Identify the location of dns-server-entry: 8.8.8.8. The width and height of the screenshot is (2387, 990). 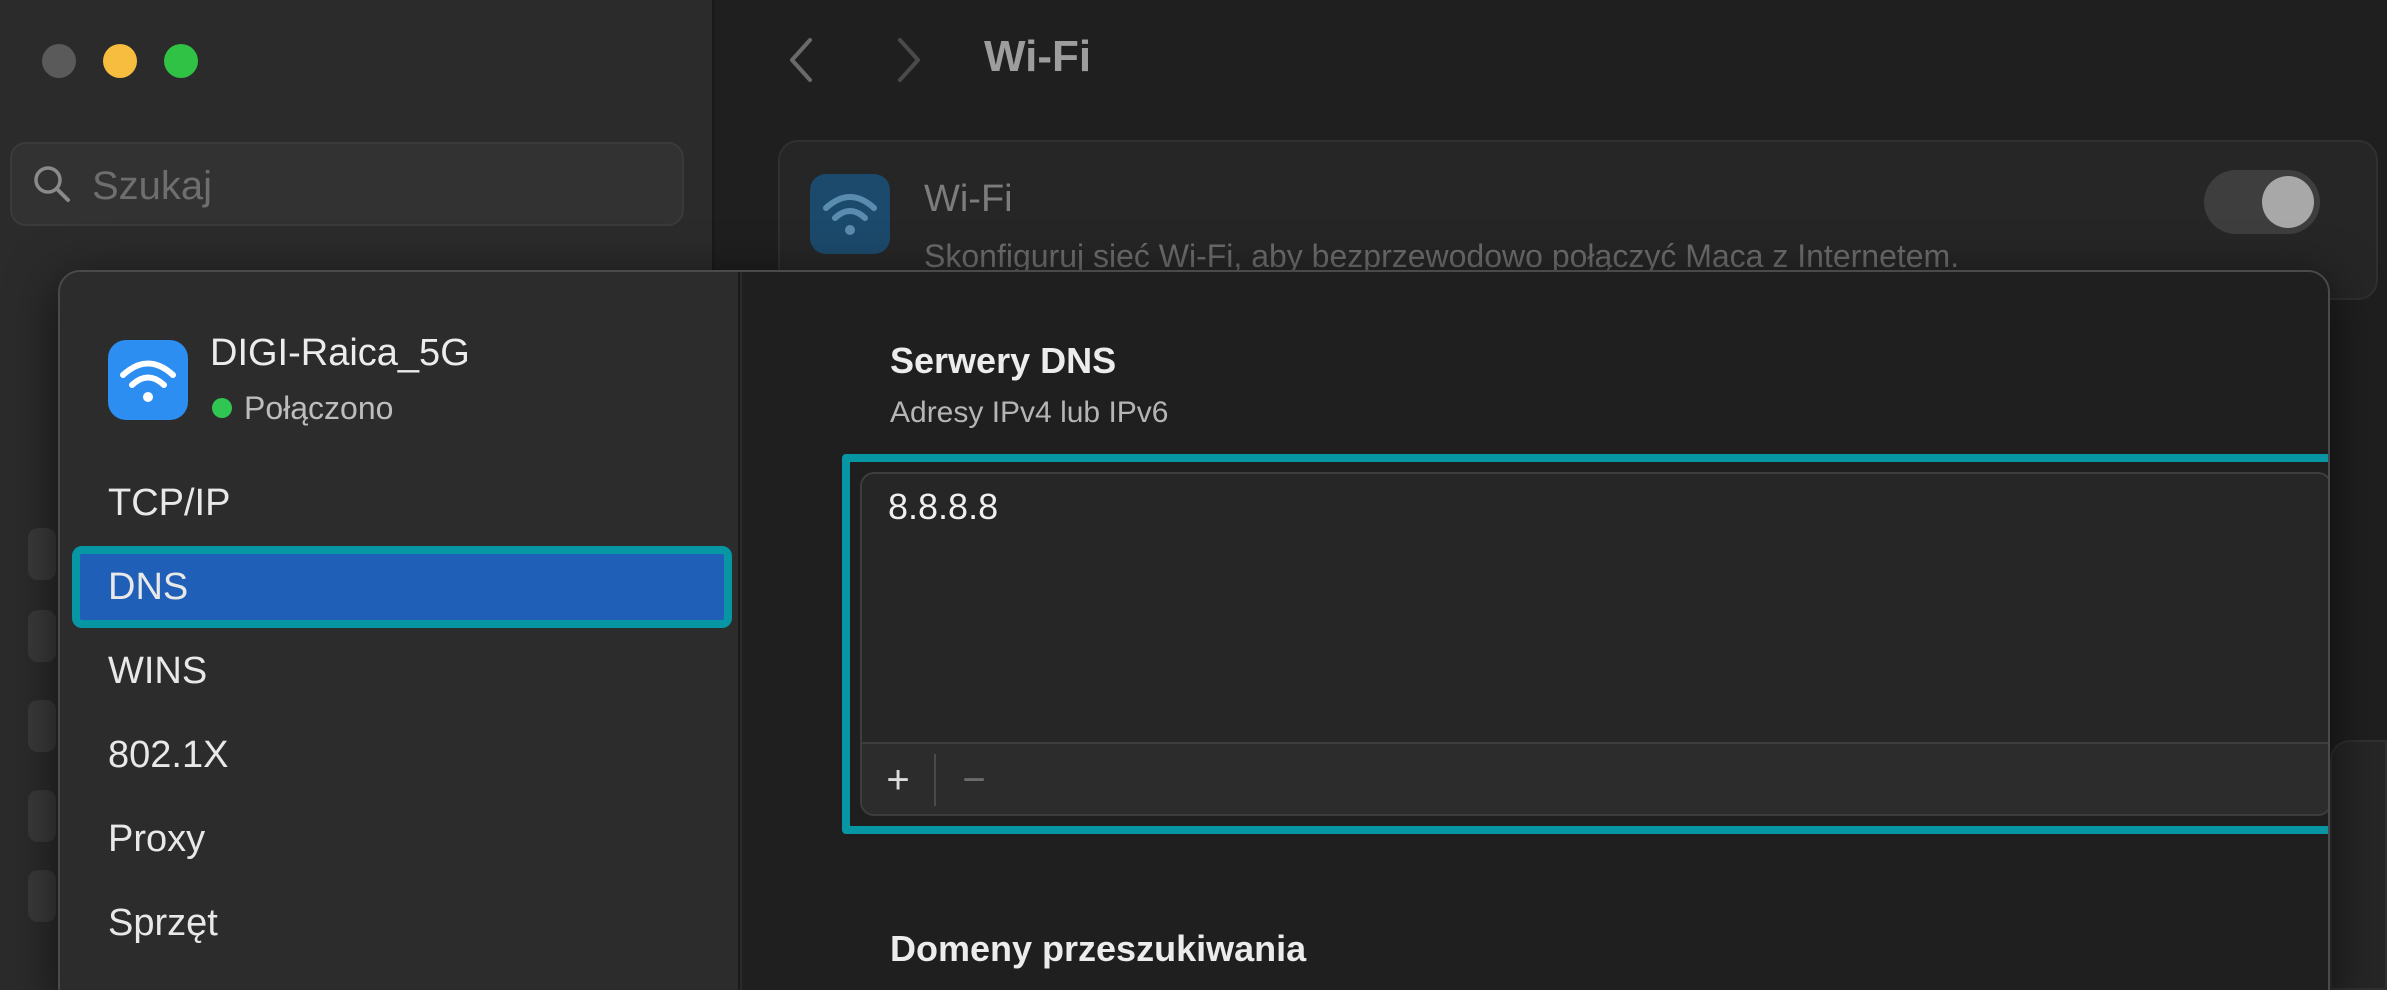
(943, 507).